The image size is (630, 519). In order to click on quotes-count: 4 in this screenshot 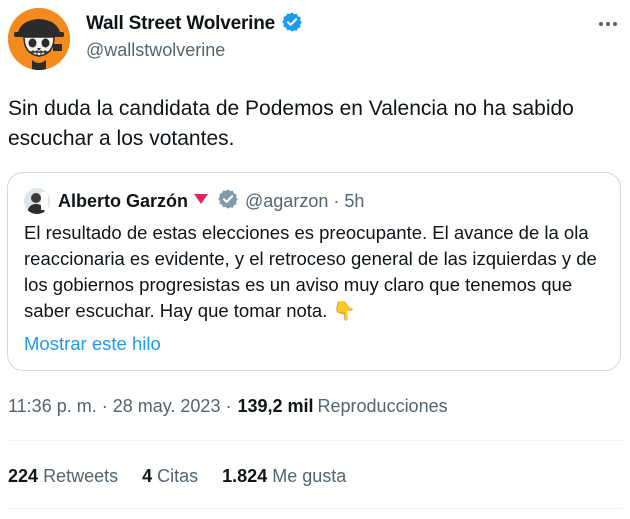, I will do `click(147, 476)`.